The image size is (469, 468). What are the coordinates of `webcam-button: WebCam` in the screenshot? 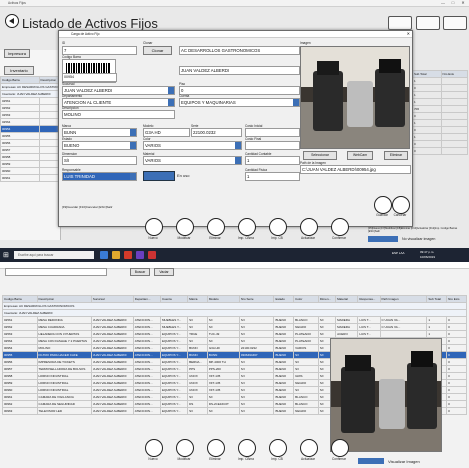 It's located at (360, 155).